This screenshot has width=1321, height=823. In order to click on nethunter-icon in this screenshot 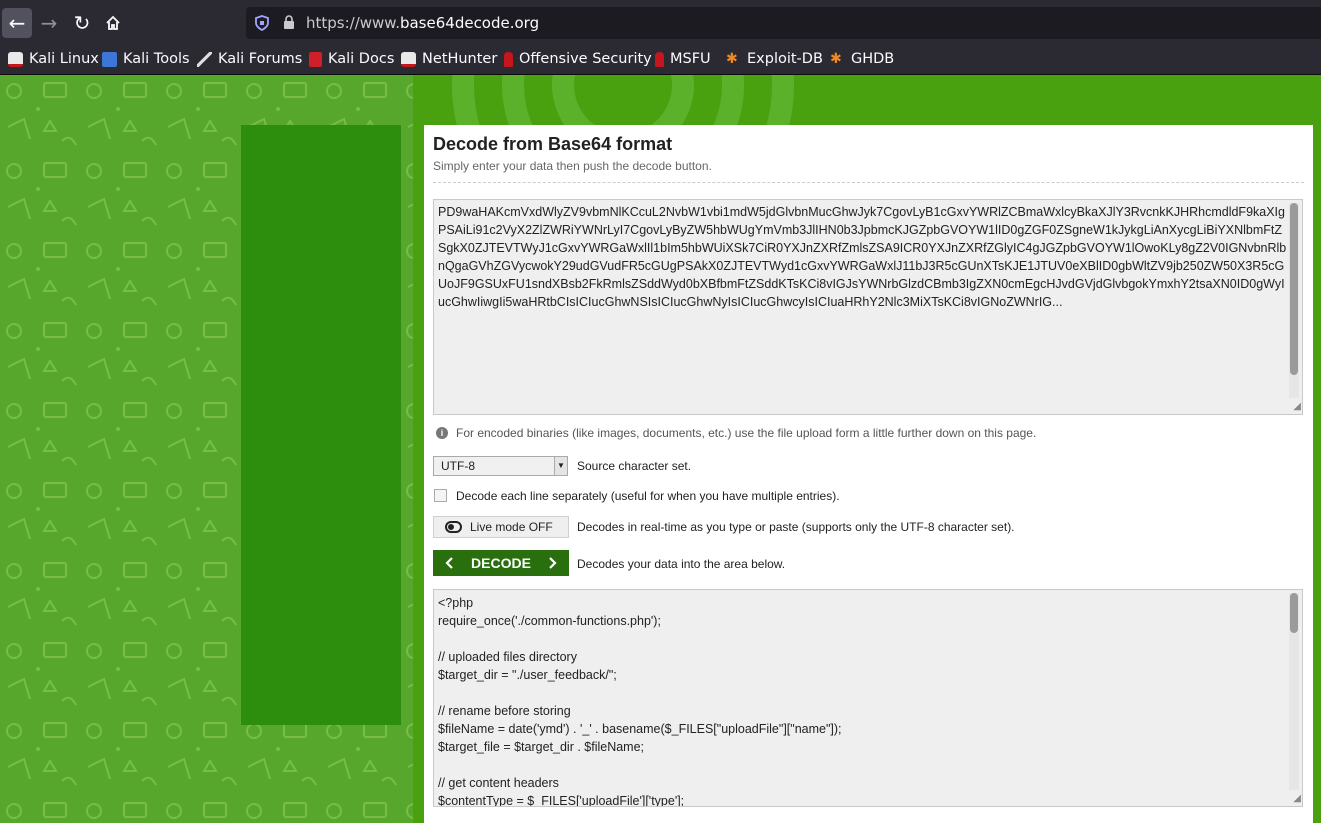, I will do `click(408, 59)`.